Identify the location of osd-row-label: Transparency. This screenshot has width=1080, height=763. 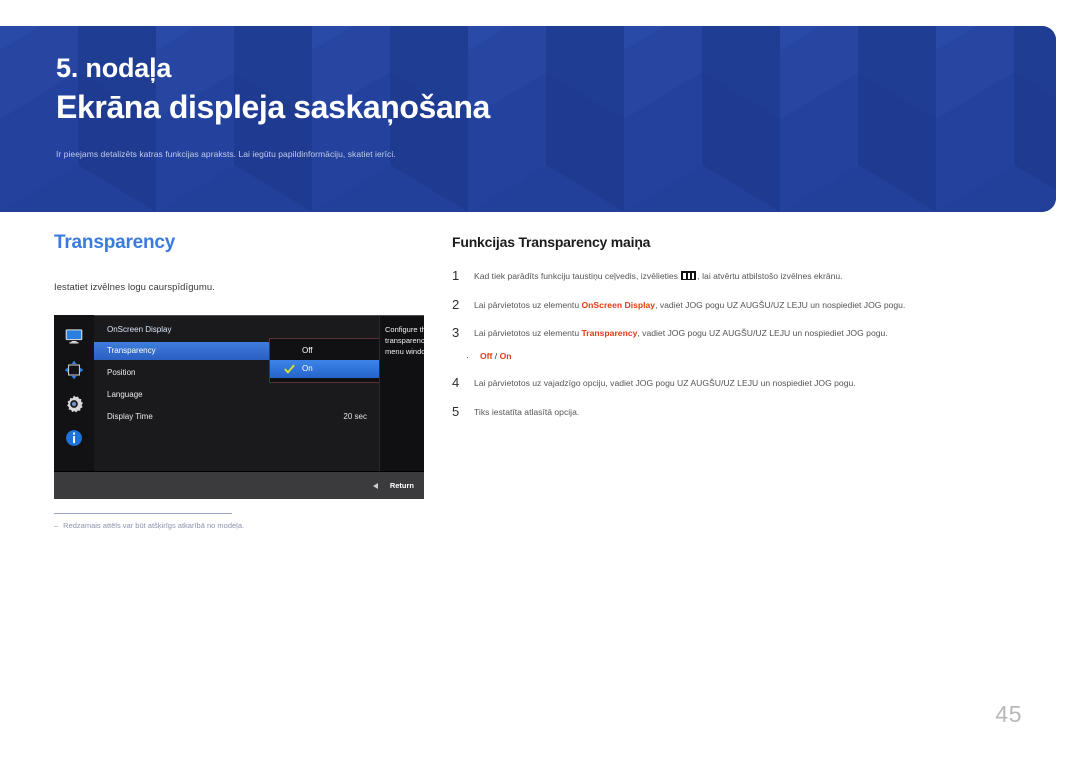
(131, 350).